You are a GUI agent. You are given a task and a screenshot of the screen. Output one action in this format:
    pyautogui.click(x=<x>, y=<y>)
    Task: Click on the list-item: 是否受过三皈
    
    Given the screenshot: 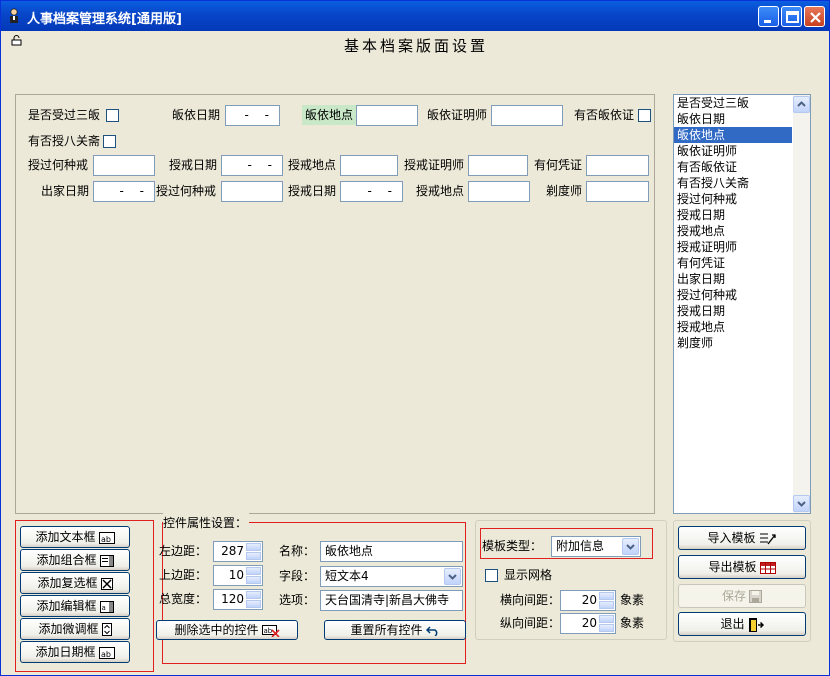 What is the action you would take?
    pyautogui.click(x=733, y=103)
    